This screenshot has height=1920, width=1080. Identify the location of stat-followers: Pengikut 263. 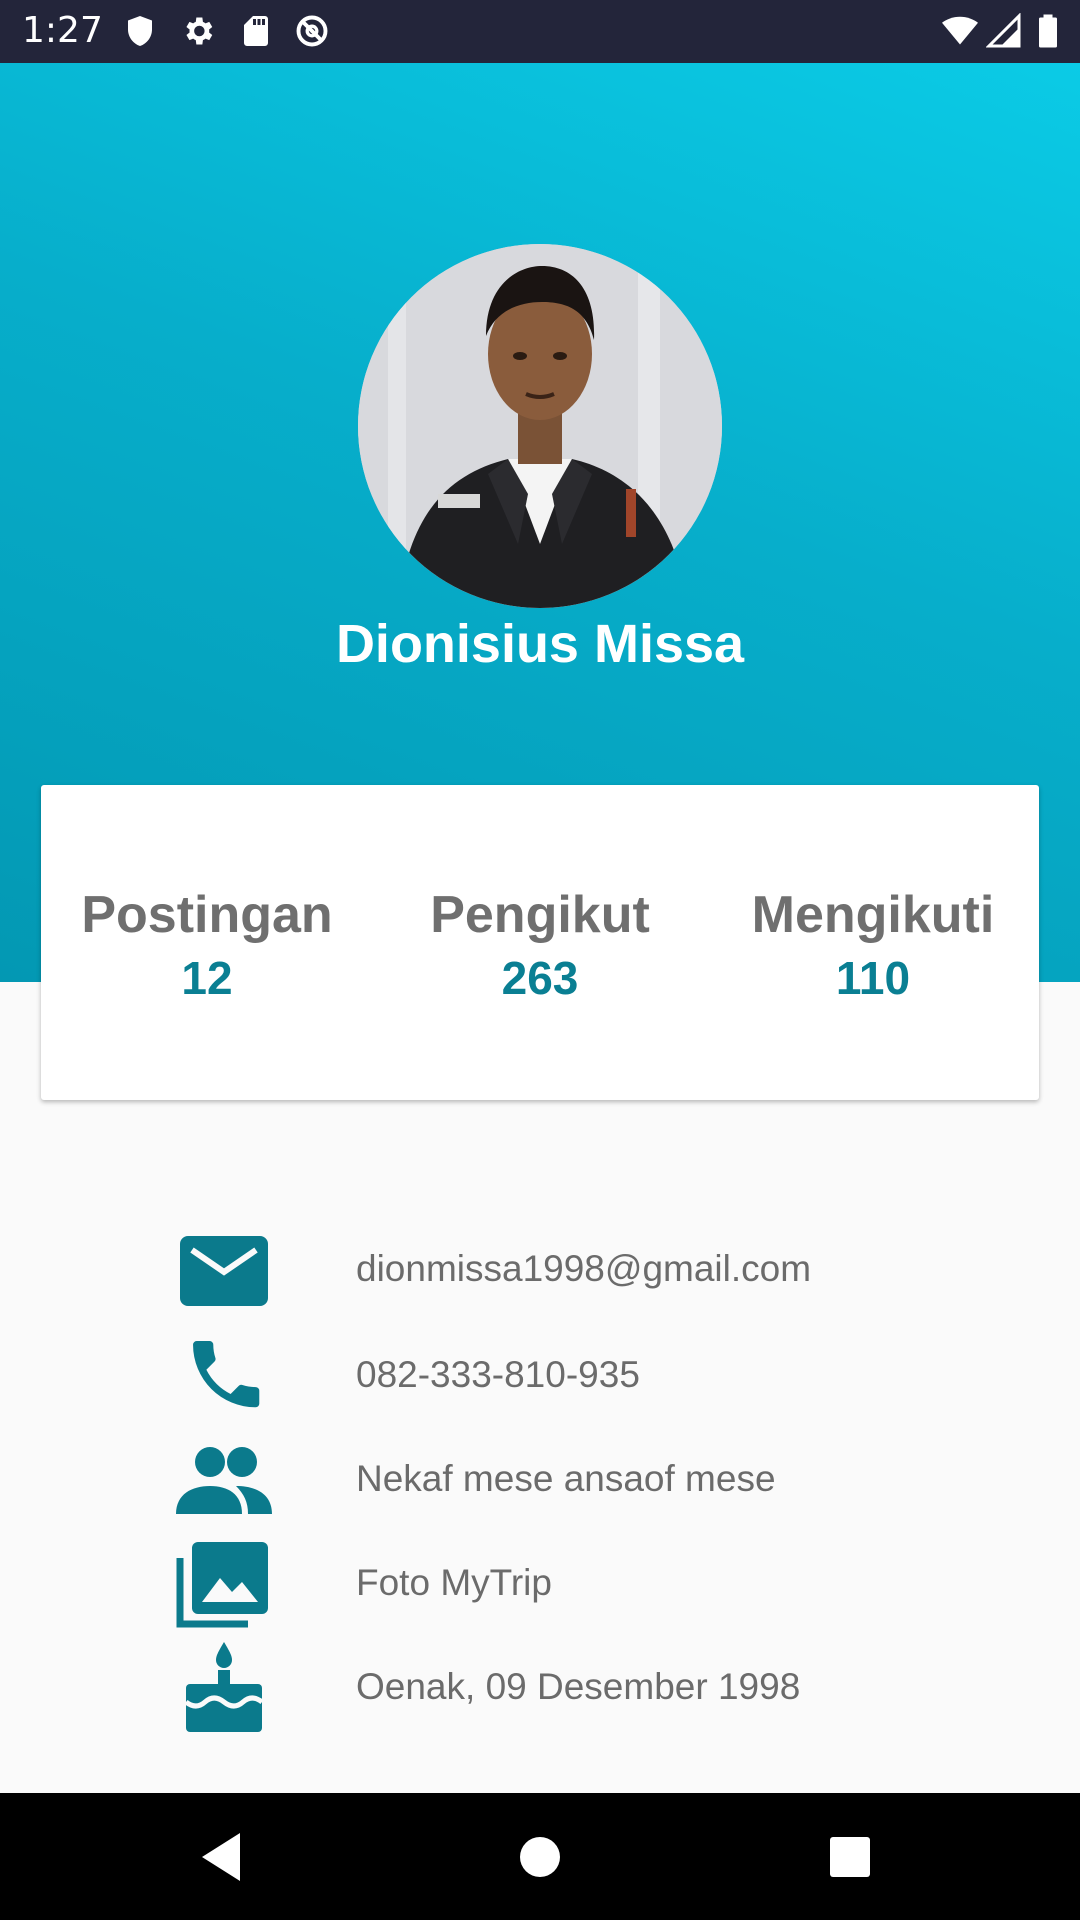
(540, 945).